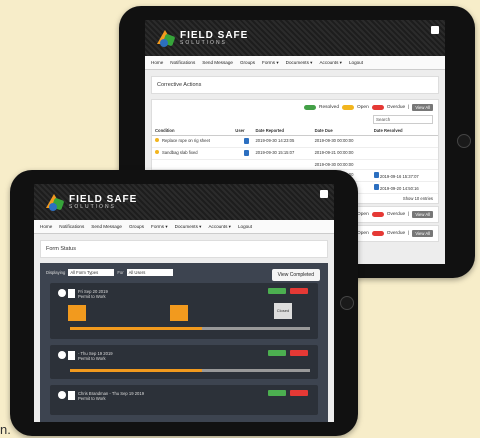 Image resolution: width=480 pixels, height=438 pixels. I want to click on progress-fill, so click(136, 370).